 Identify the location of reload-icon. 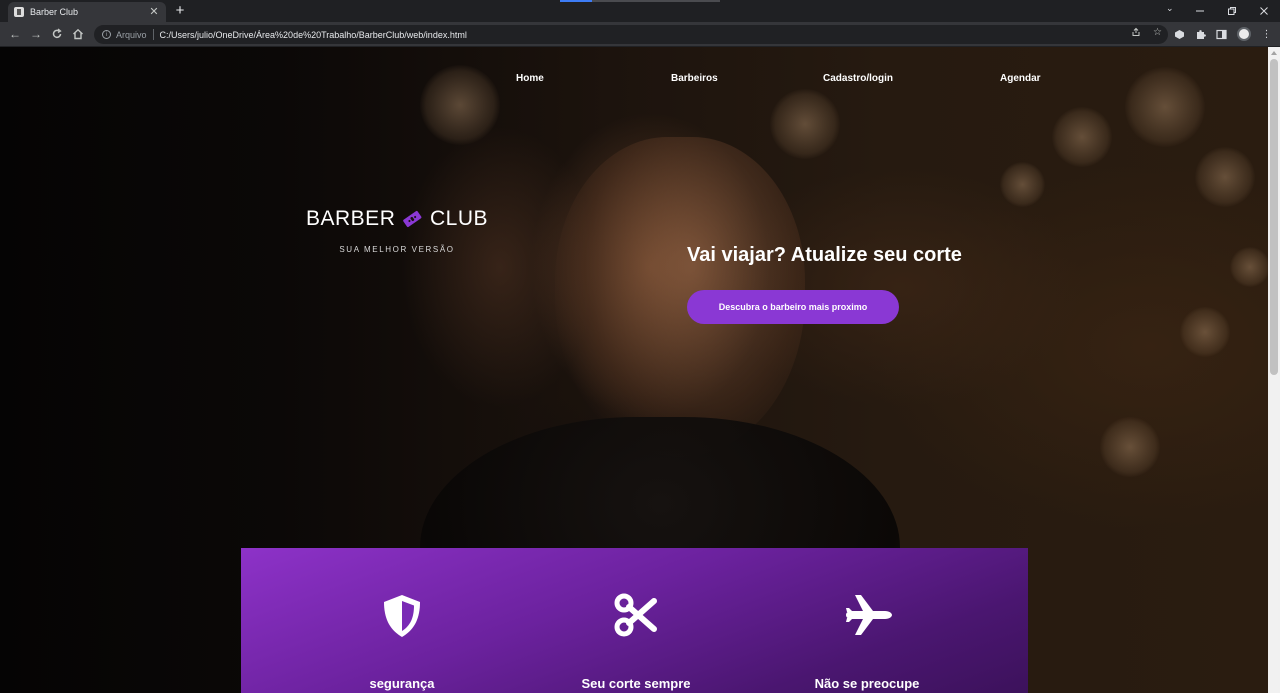
(57, 34).